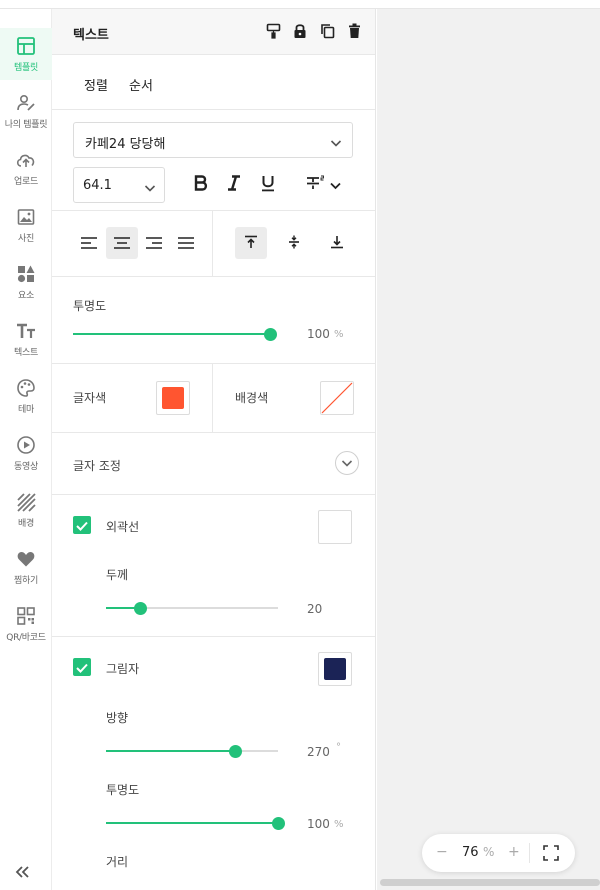 Image resolution: width=600 pixels, height=890 pixels. I want to click on tab-order: 순서, so click(141, 84).